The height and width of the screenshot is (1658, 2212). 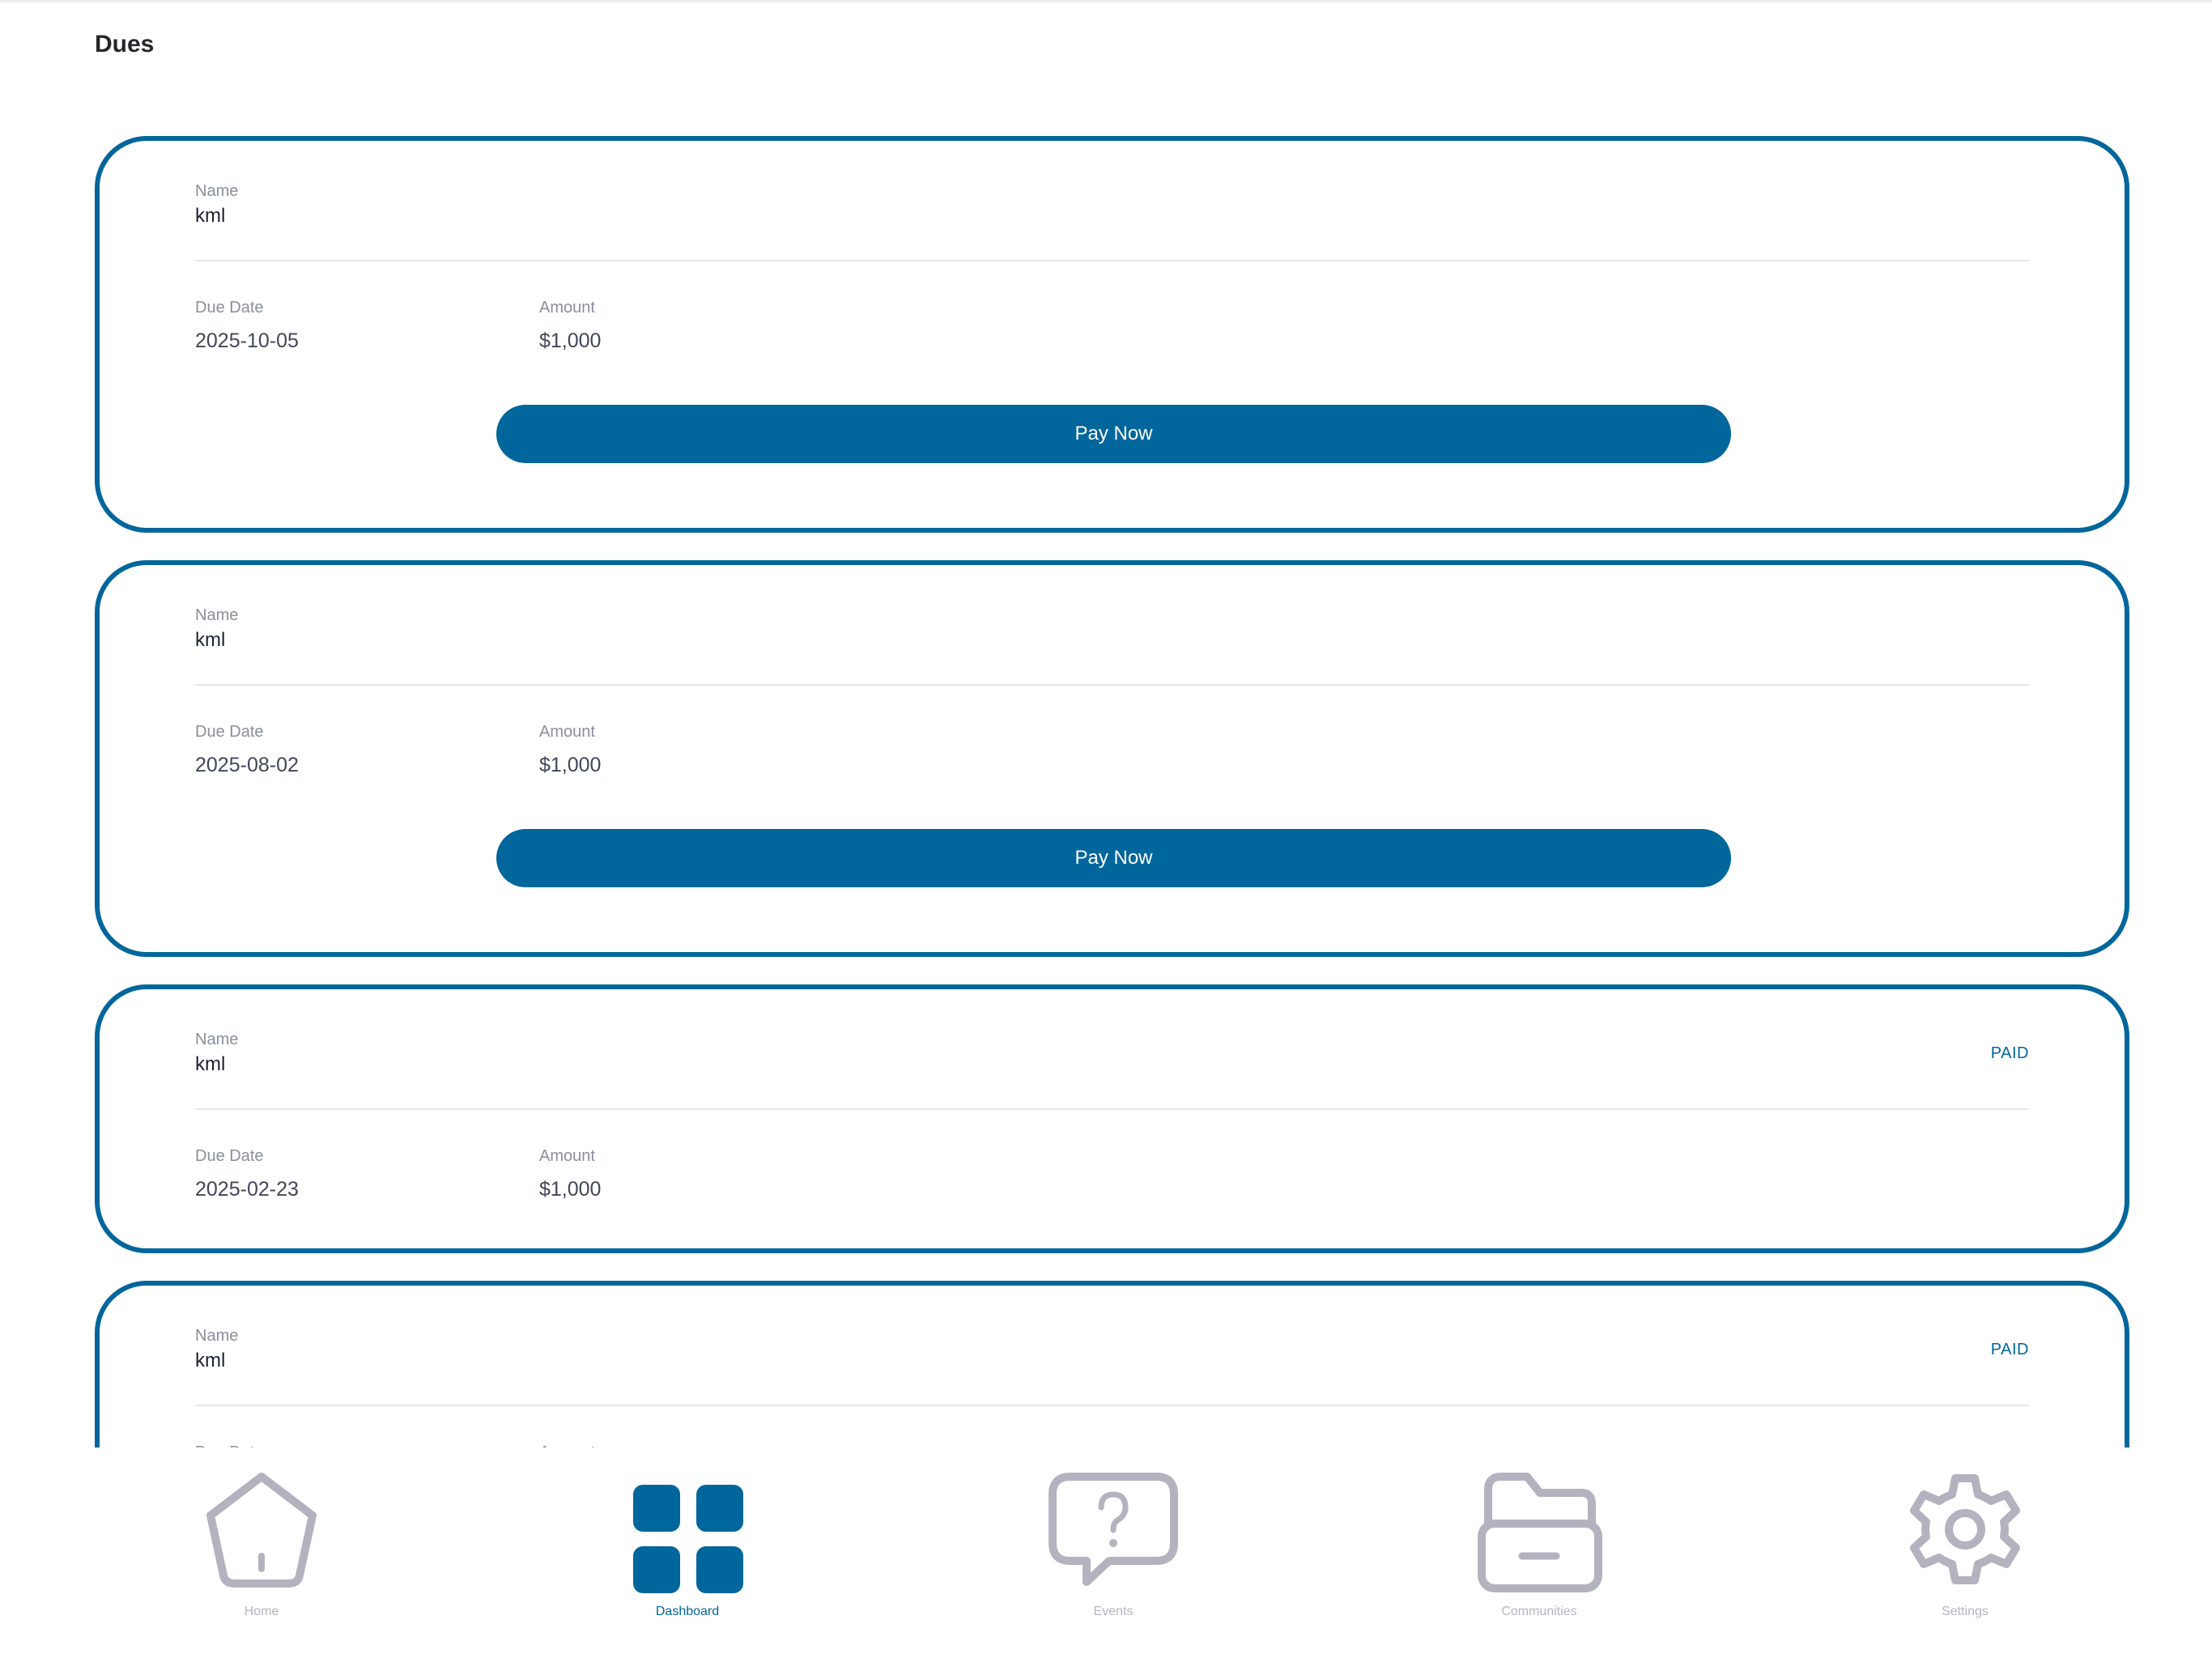 I want to click on due-date-value: 2025-10-05, so click(x=247, y=340).